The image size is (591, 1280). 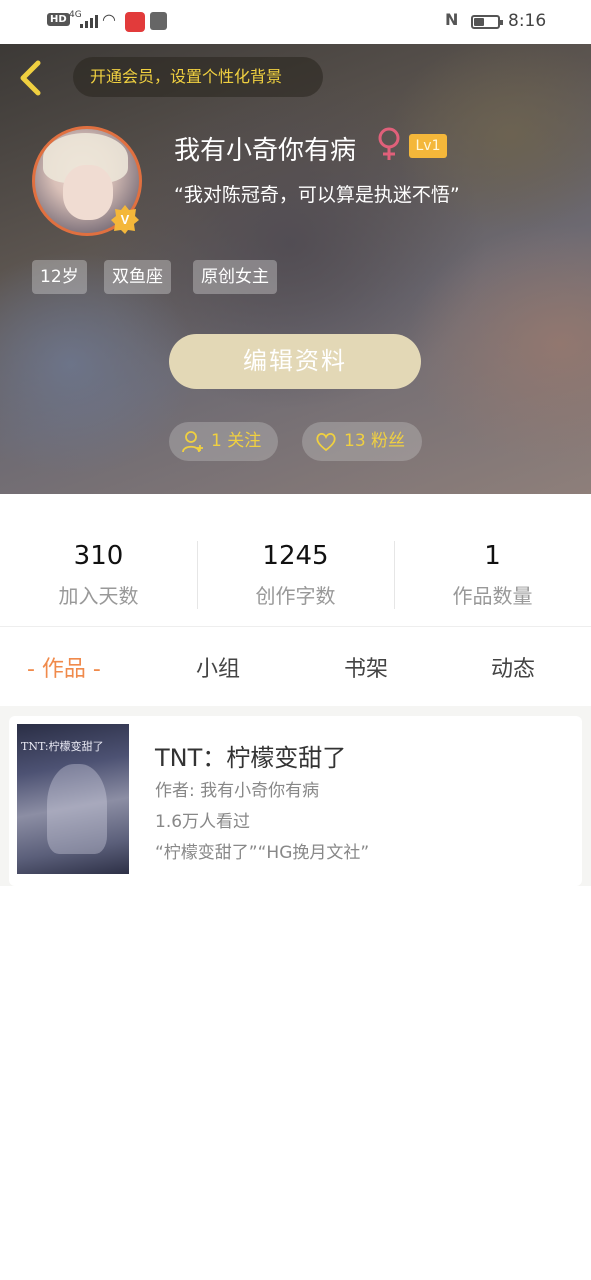 I want to click on stat-label: 加入天数, so click(x=98, y=596).